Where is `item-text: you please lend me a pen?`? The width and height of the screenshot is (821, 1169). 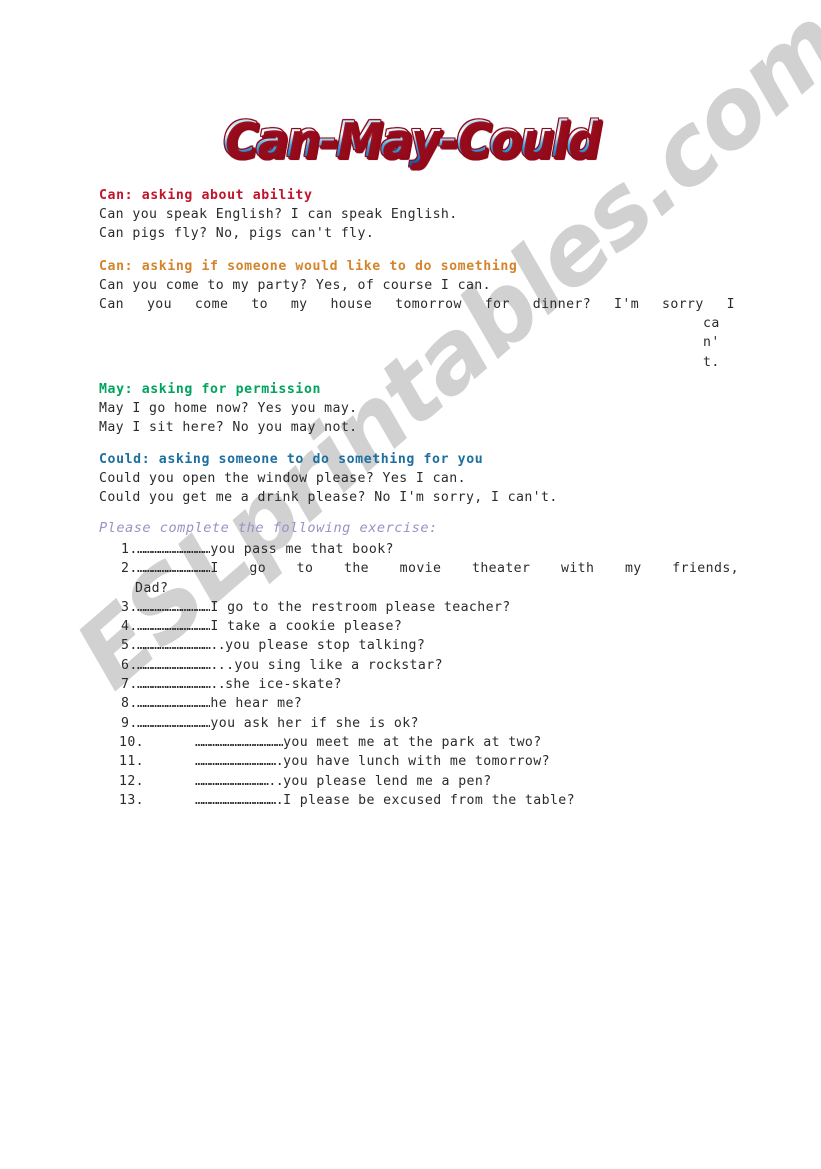 item-text: you please lend me a pen? is located at coordinates (387, 781).